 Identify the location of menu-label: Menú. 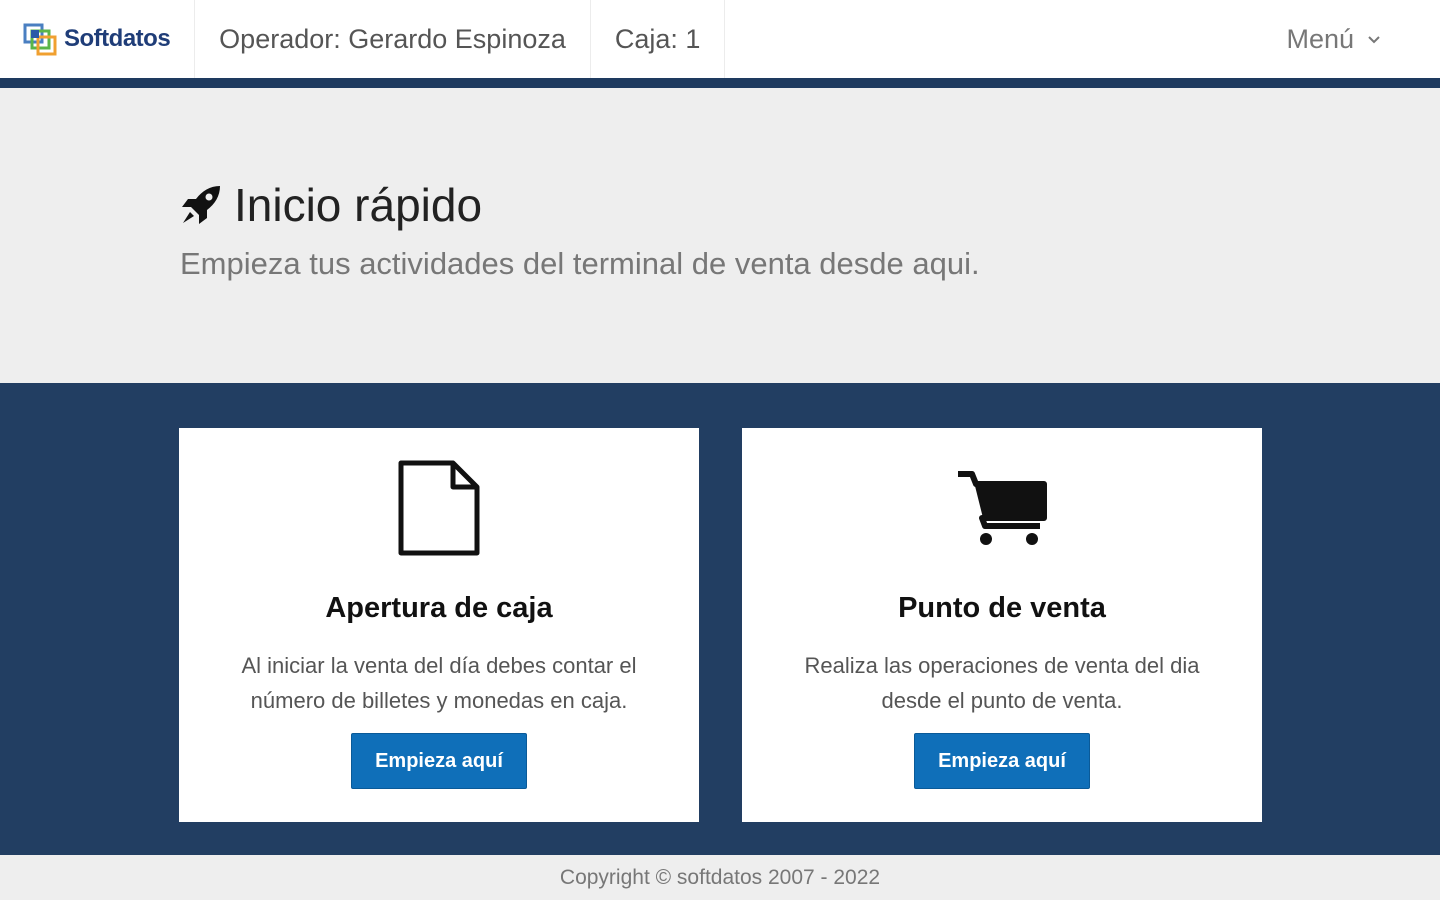
(1320, 38).